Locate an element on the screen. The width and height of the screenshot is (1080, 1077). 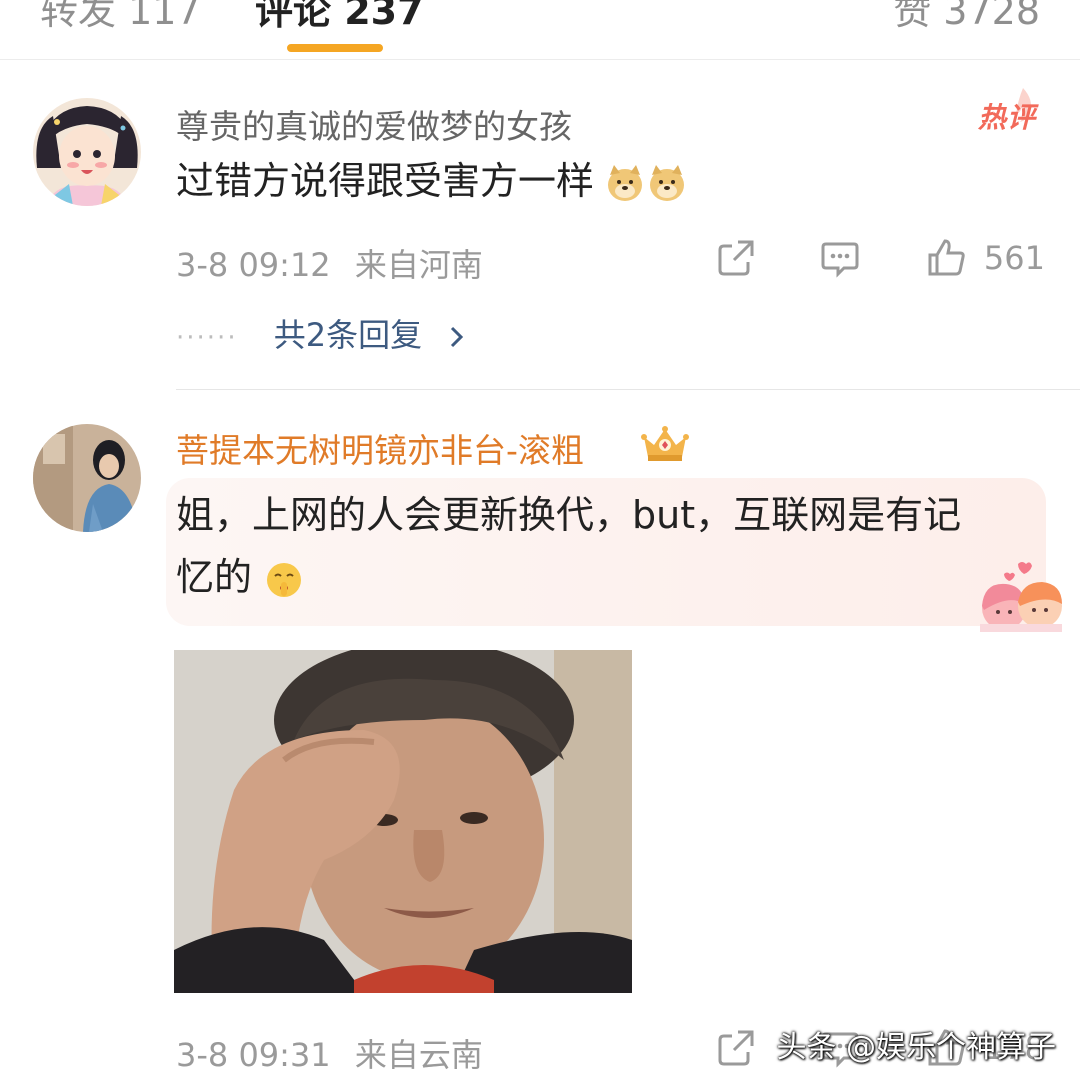
meme-photo is located at coordinates (403, 821).